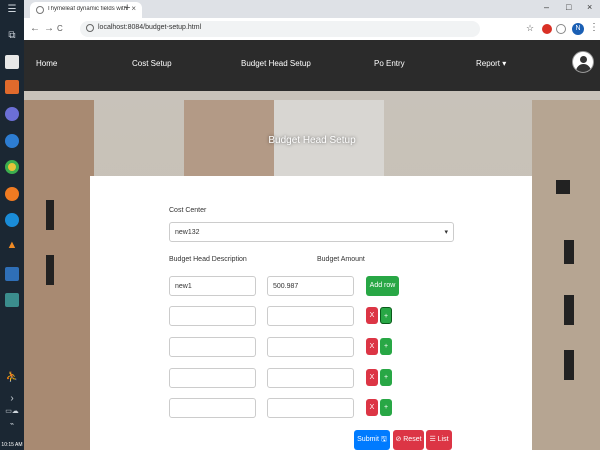 The width and height of the screenshot is (600, 450). What do you see at coordinates (59, 275) in the screenshot?
I see `building-left` at bounding box center [59, 275].